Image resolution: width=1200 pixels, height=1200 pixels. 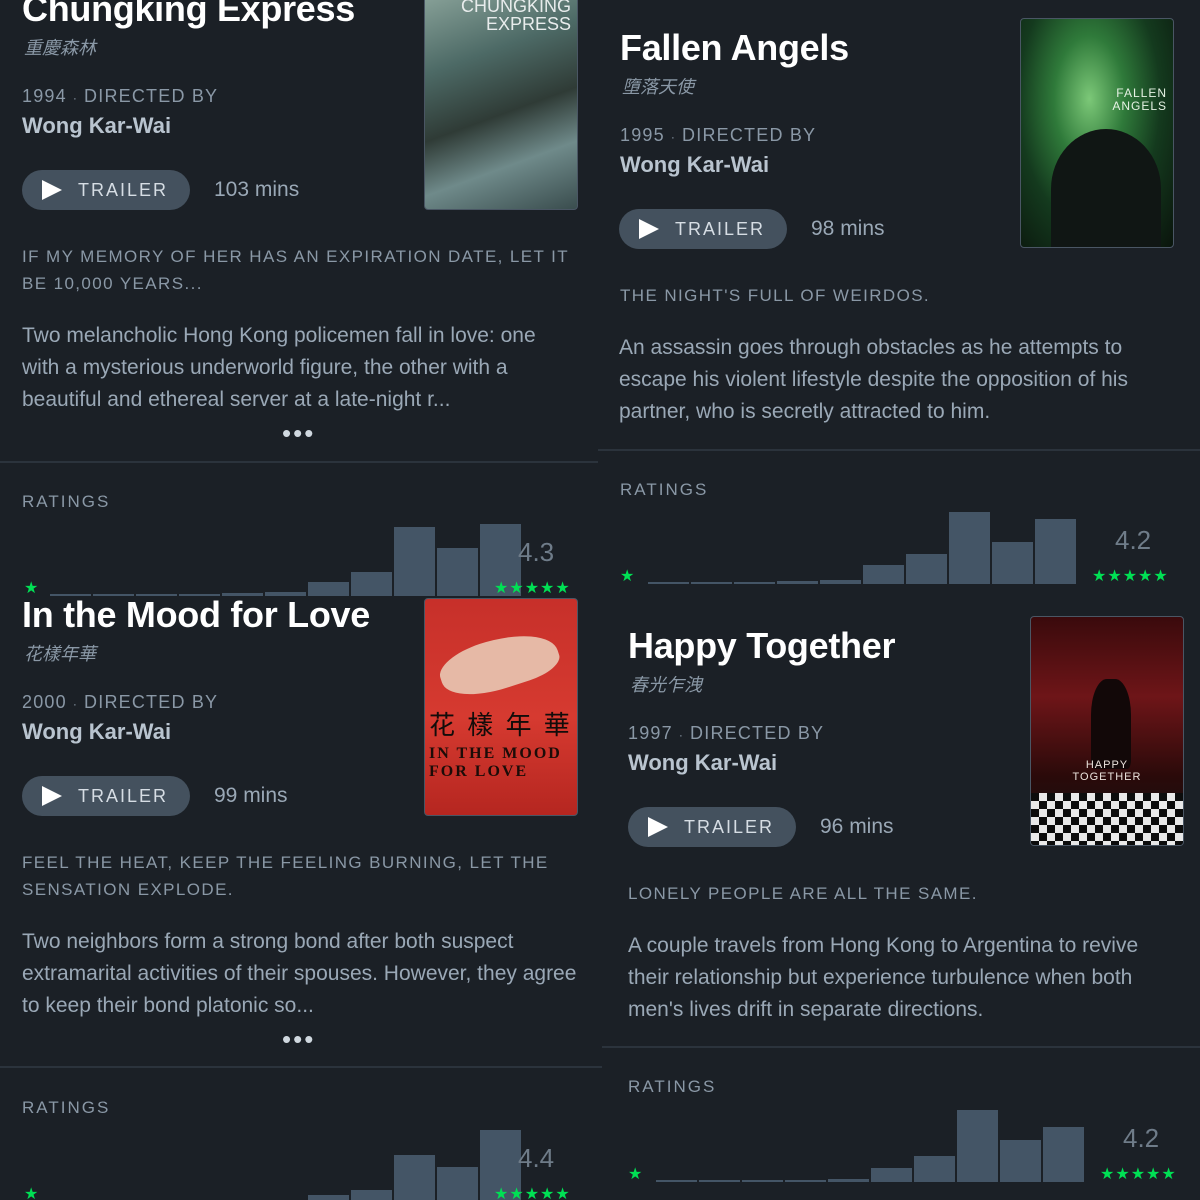 What do you see at coordinates (501, 707) in the screenshot?
I see `film-poster: 花 樣 年 華 IN THE MOOD FOR LOVE` at bounding box center [501, 707].